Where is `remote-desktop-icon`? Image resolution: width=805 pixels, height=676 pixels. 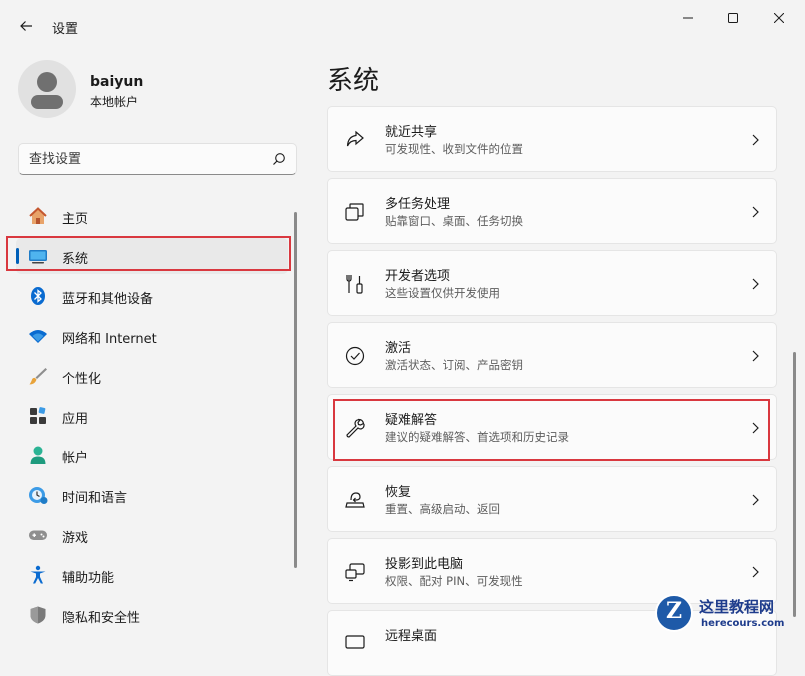 remote-desktop-icon is located at coordinates (355, 642).